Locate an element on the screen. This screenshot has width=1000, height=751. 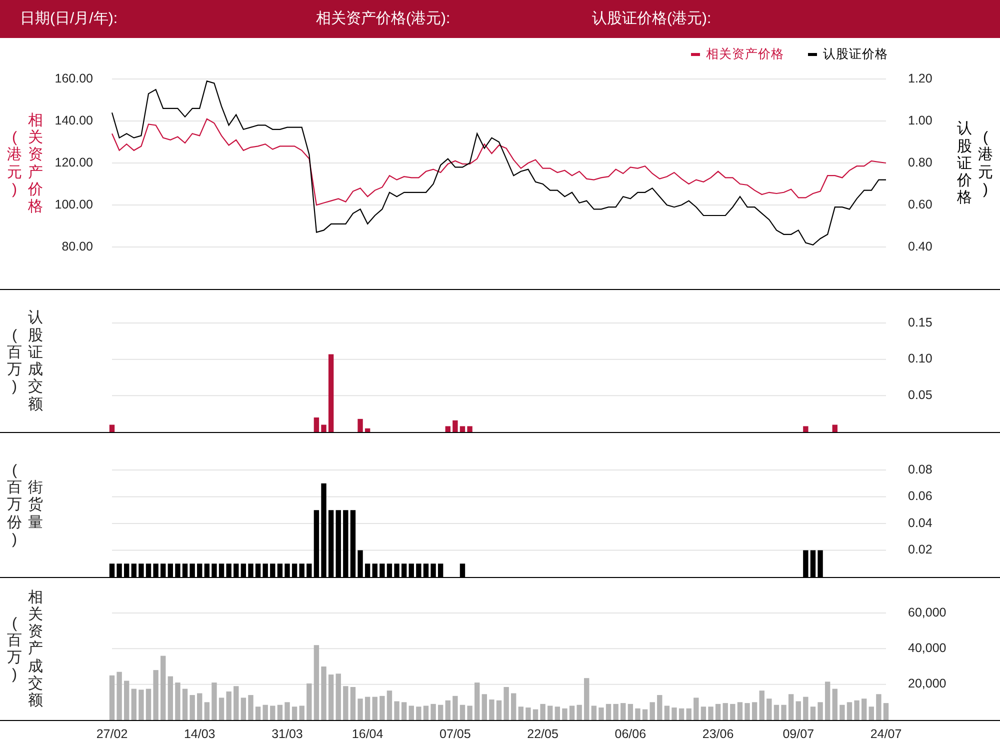
tick-label: 0.05 is located at coordinates (920, 395).